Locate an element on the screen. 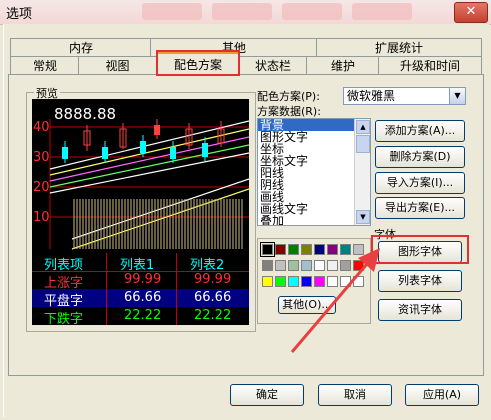 This screenshot has width=491, height=420. axis-label: 20 is located at coordinates (41, 187).